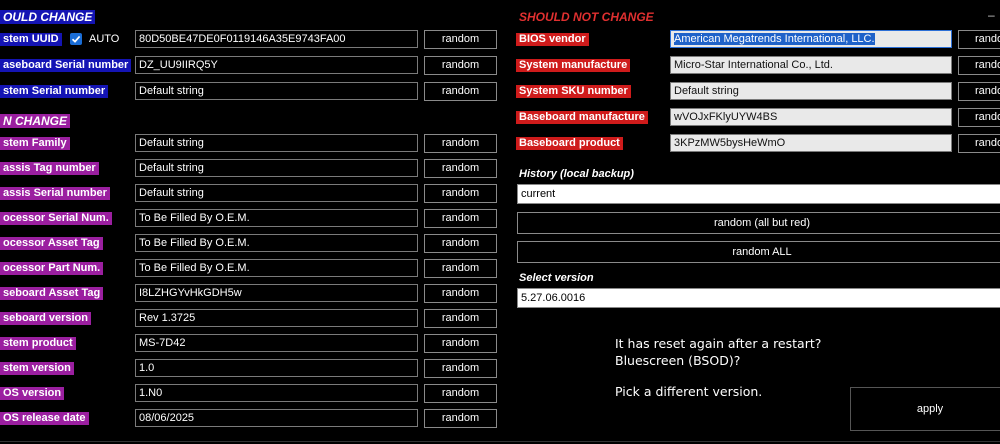 The width and height of the screenshot is (1000, 444). I want to click on can-change-label: seboard Asset Tag, so click(52, 293).